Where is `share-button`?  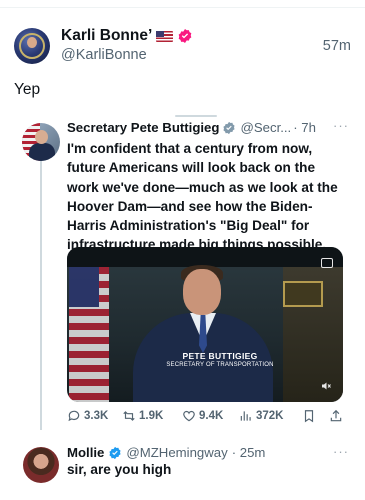 share-button is located at coordinates (336, 416).